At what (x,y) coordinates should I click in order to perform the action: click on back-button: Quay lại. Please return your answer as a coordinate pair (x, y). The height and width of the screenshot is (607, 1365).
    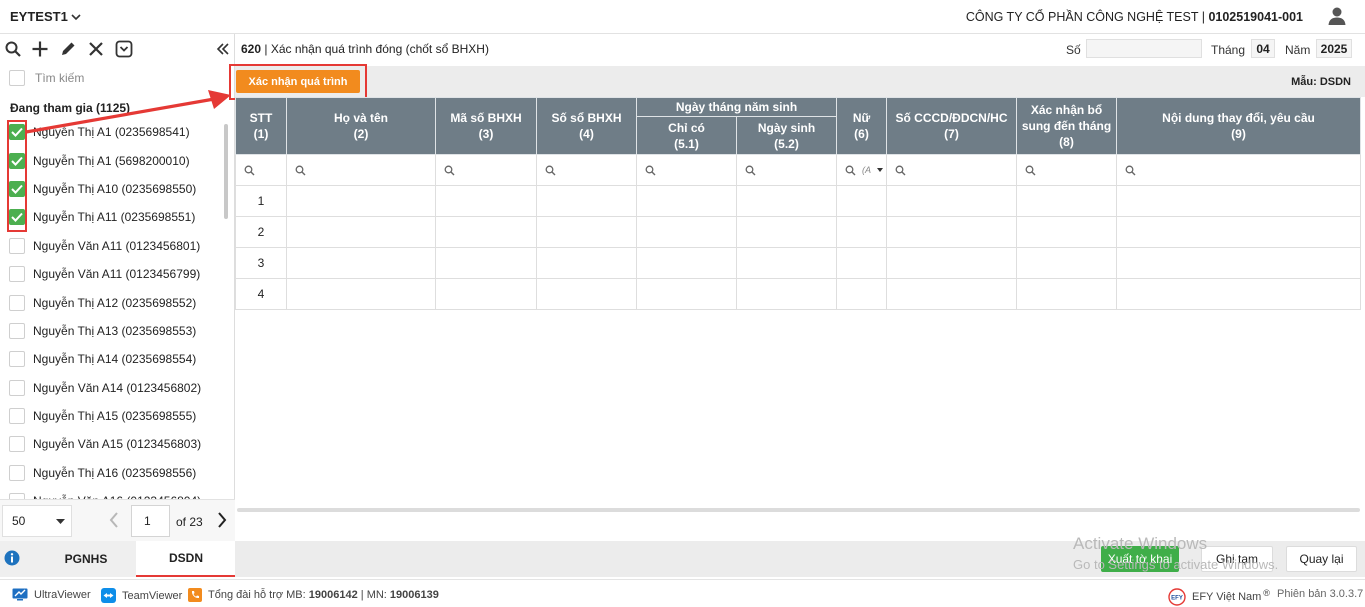
    Looking at the image, I should click on (1321, 559).